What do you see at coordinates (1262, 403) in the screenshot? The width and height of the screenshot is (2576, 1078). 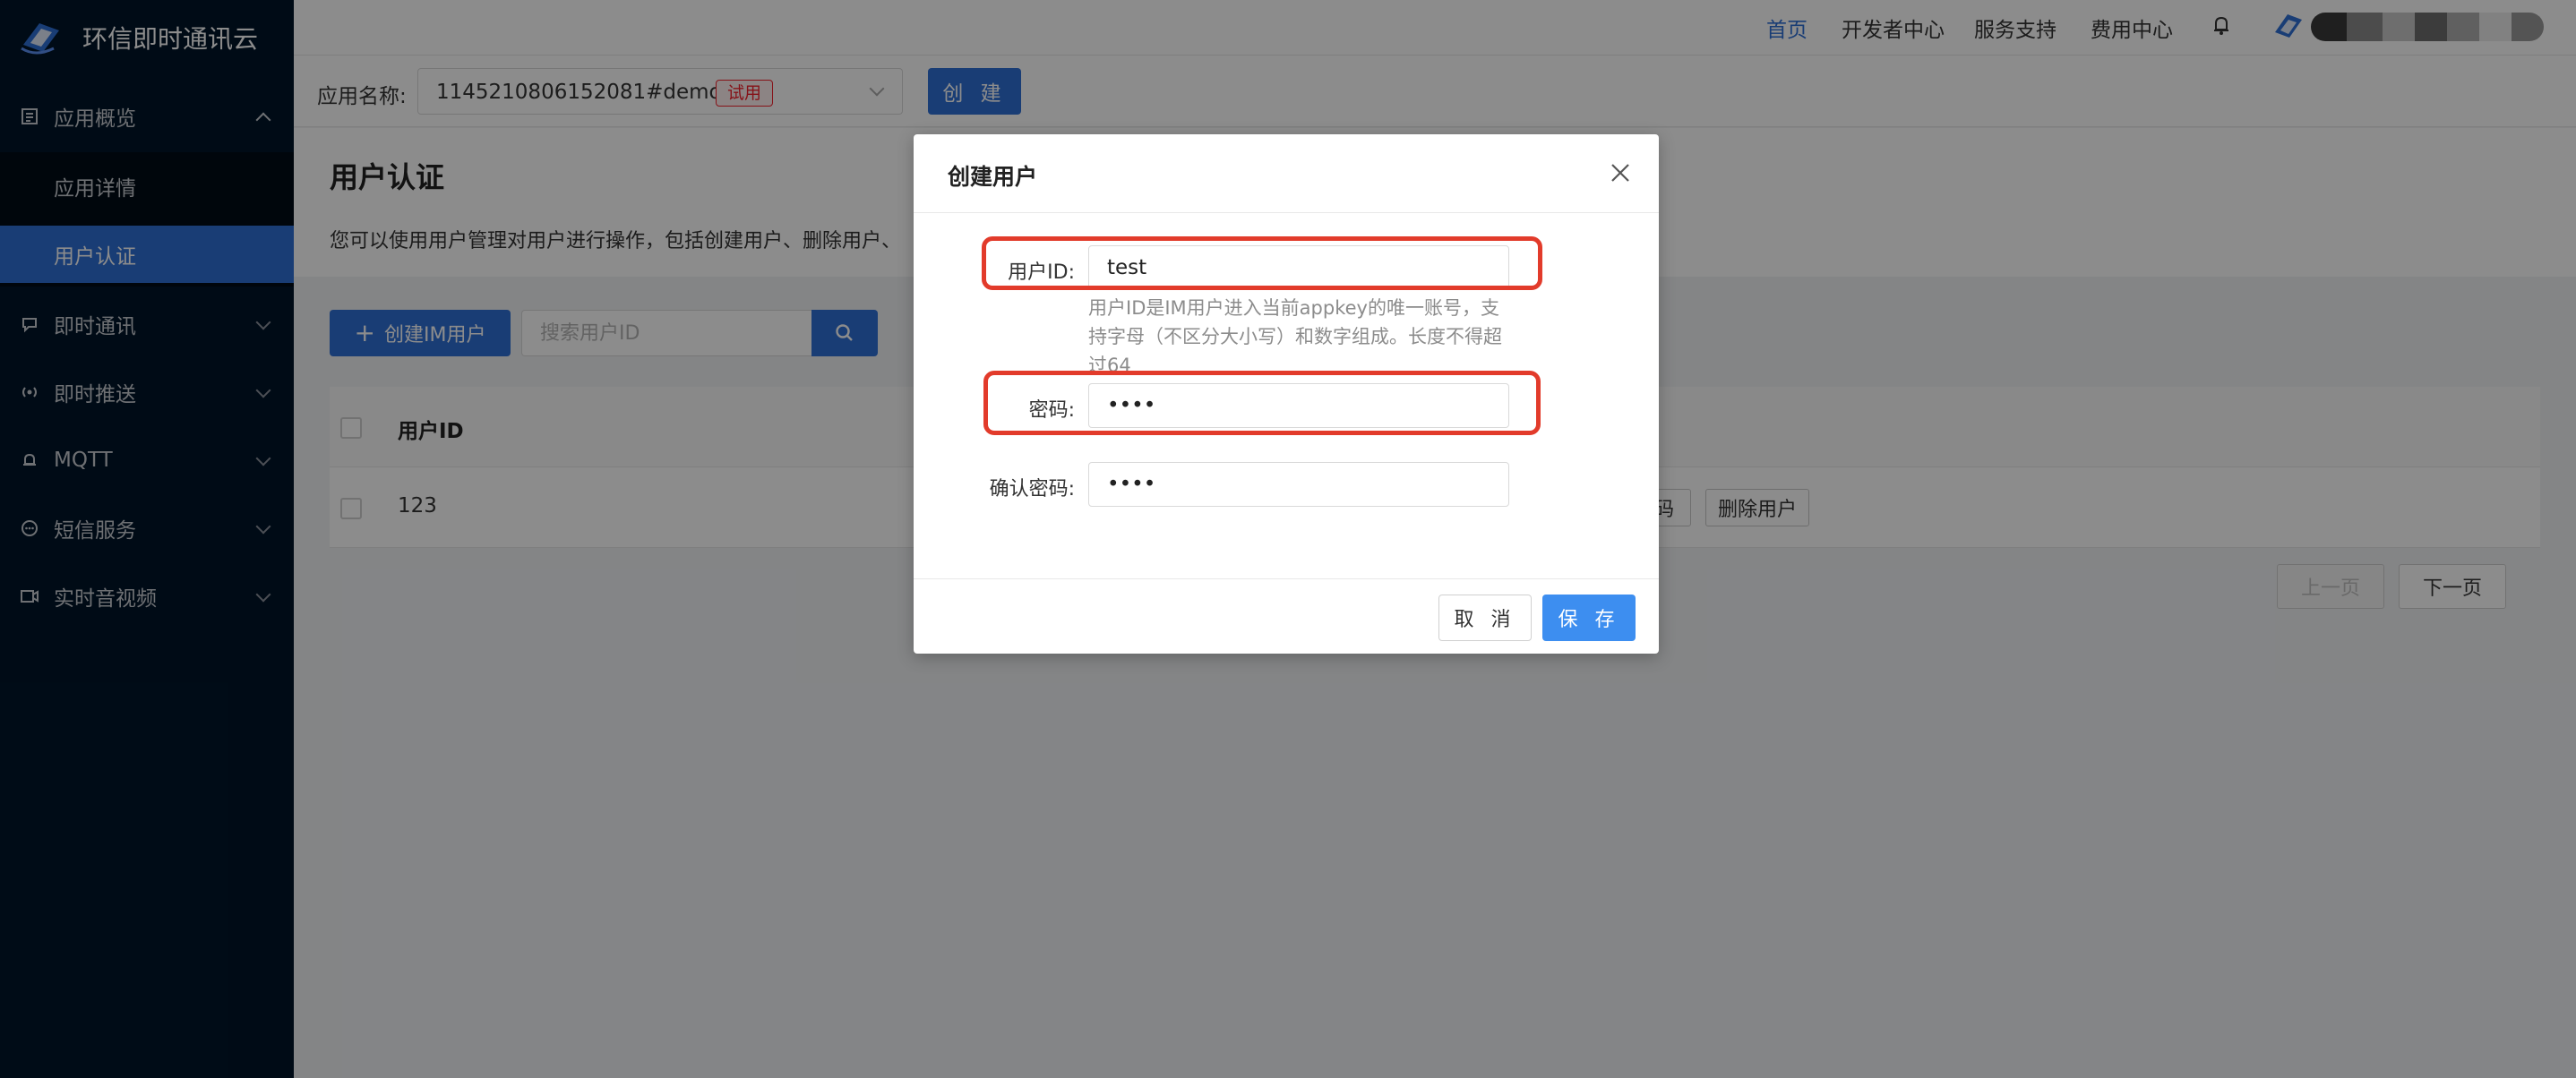 I see `password-highlight` at bounding box center [1262, 403].